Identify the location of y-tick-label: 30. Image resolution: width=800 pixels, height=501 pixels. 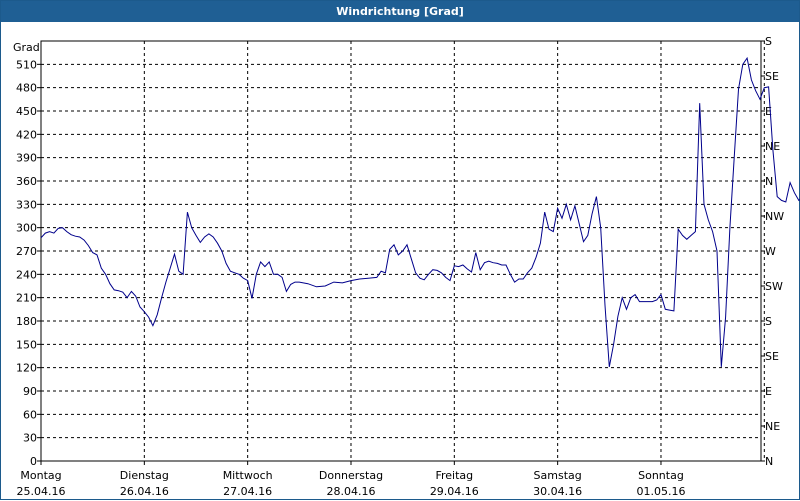
(30, 438).